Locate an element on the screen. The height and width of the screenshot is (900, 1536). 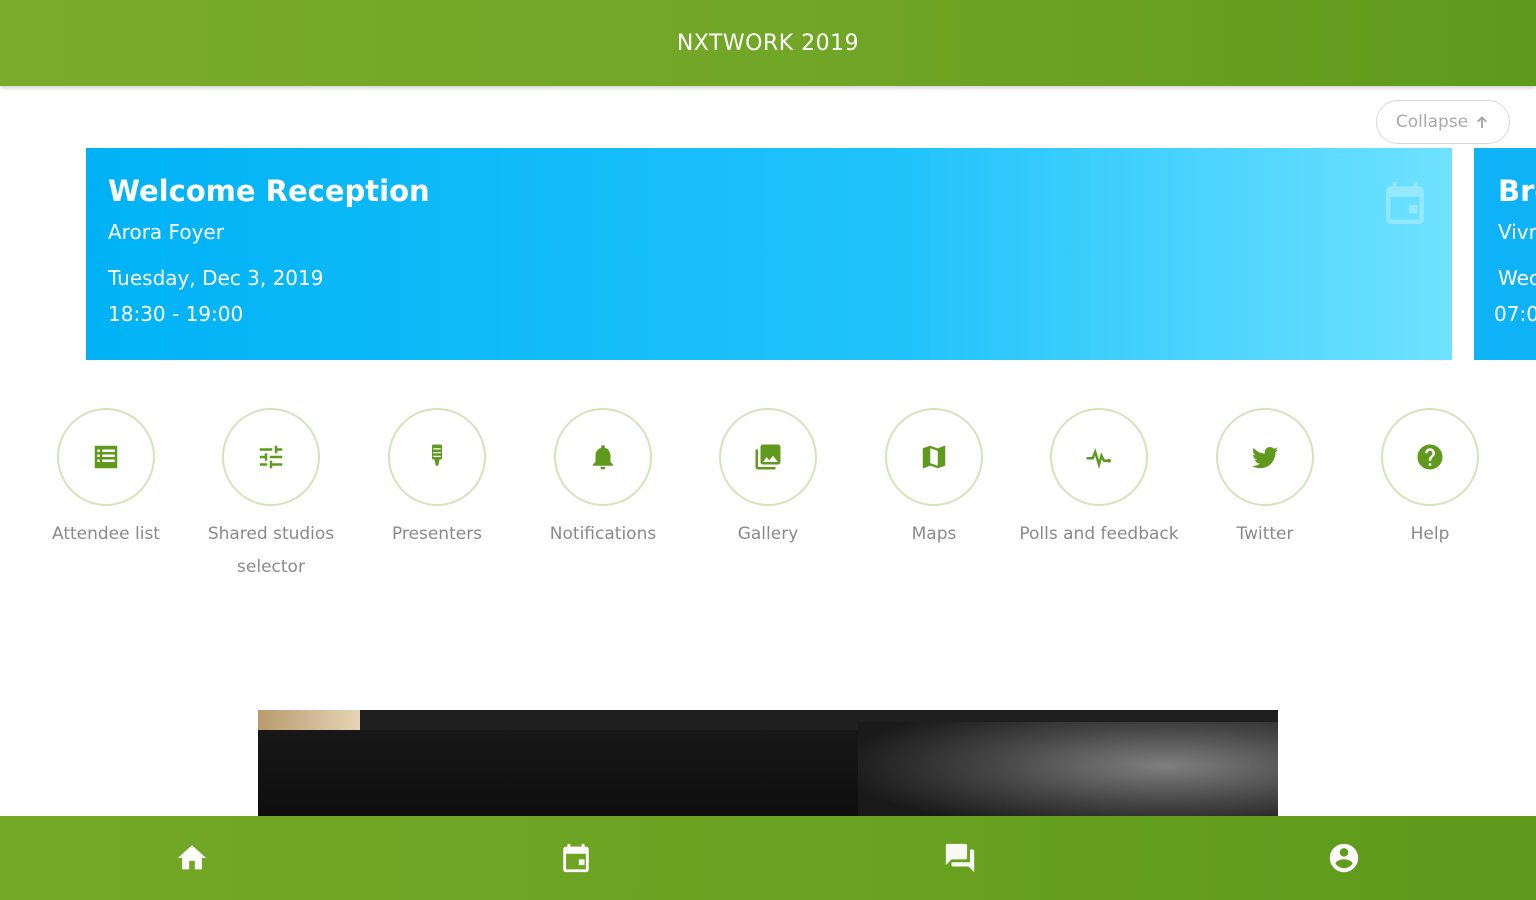
collapse-label: Collapse is located at coordinates (1432, 122).